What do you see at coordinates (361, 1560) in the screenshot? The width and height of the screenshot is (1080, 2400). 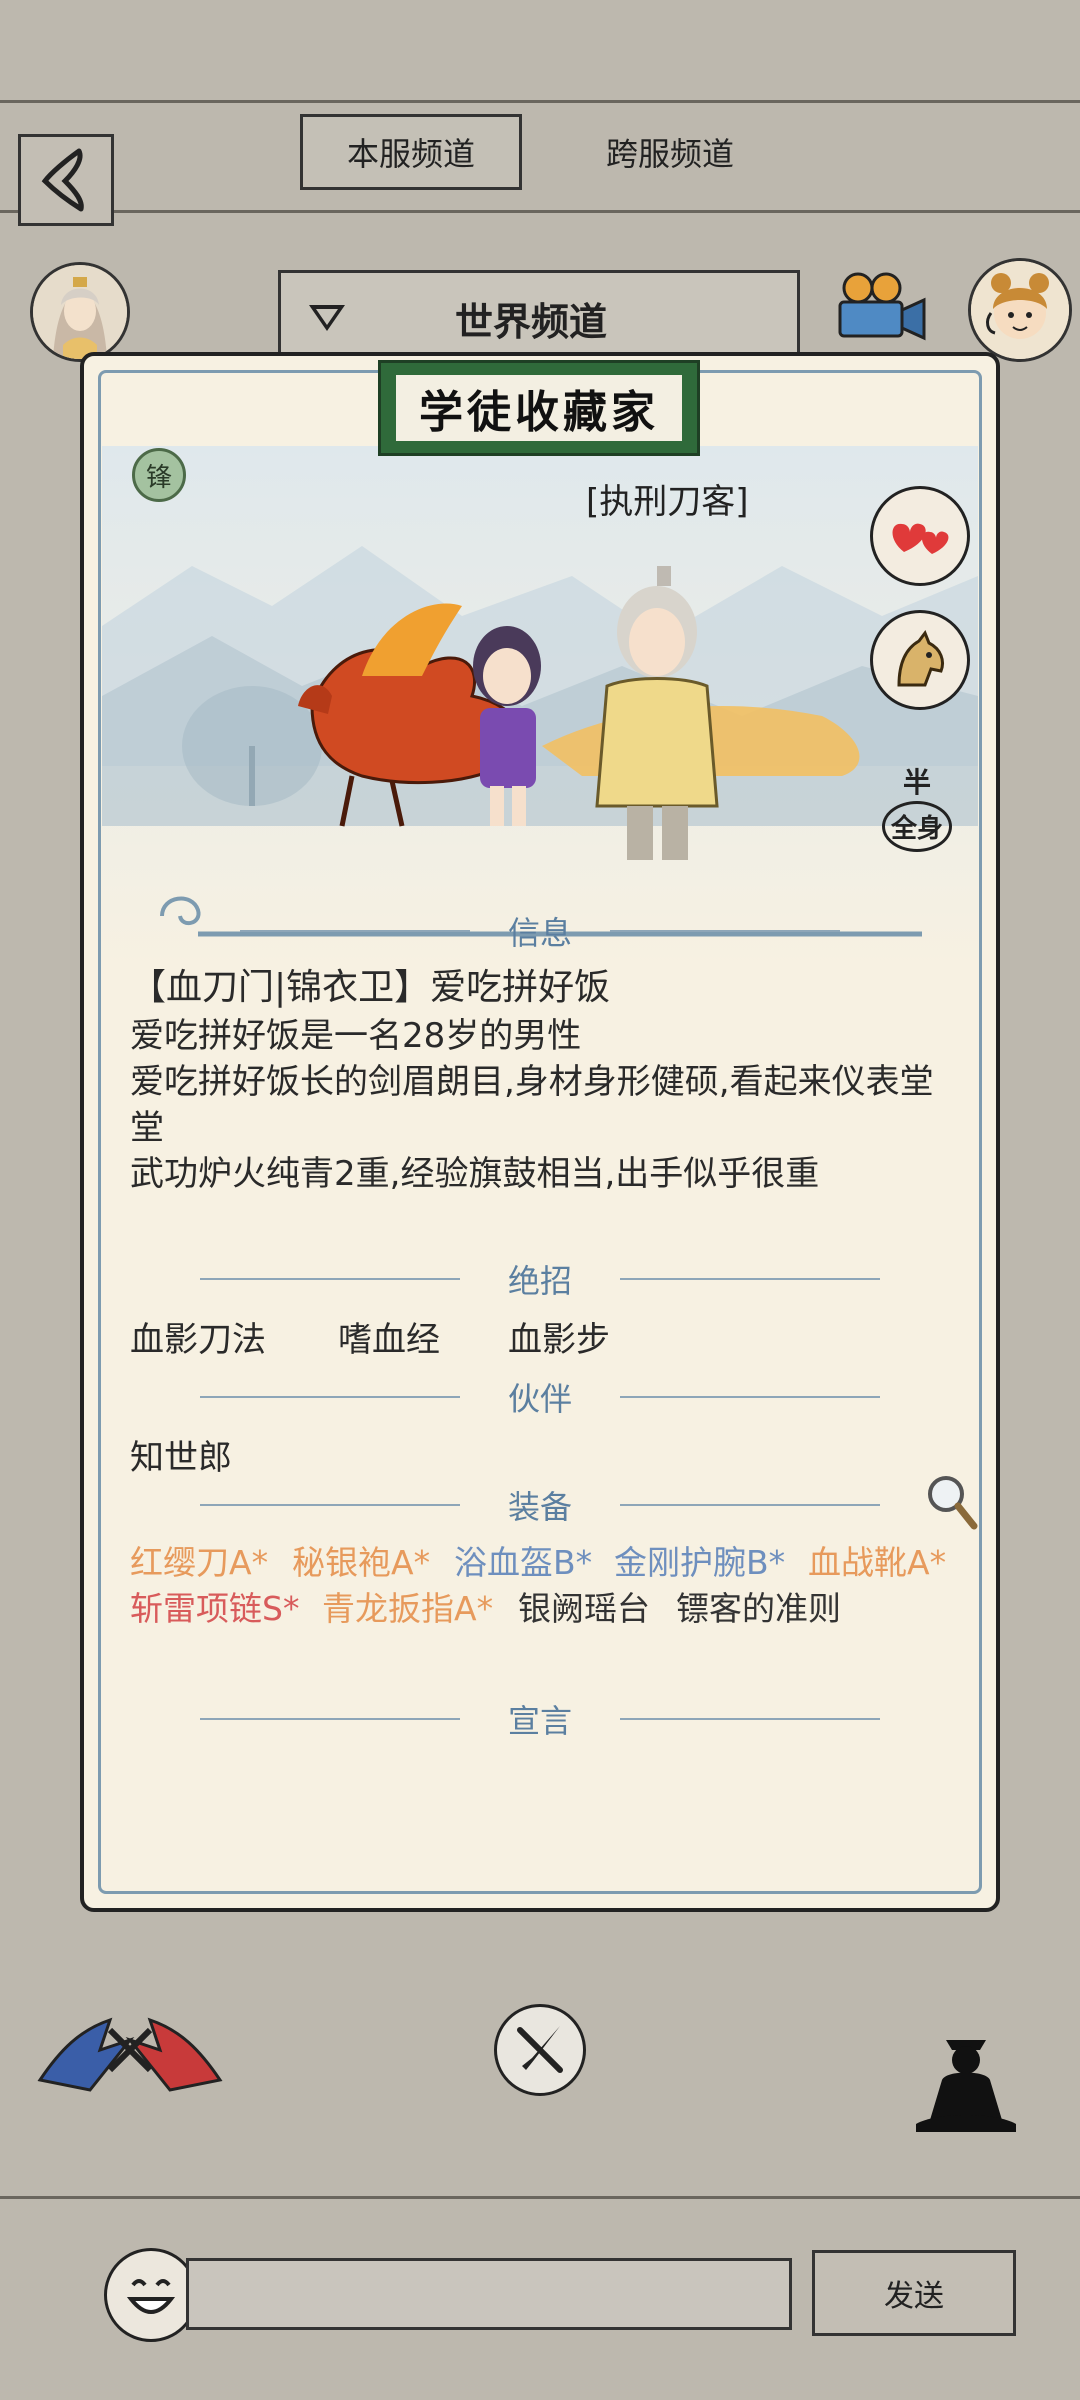 I see `equipment-item: 秘银袍A*` at bounding box center [361, 1560].